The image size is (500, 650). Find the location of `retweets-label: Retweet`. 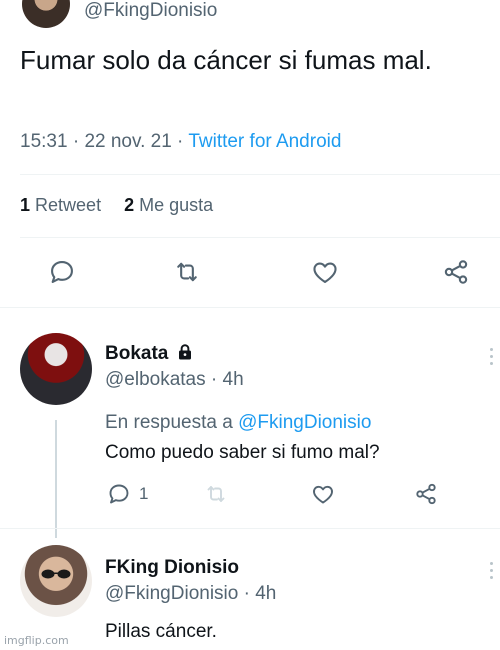

retweets-label: Retweet is located at coordinates (68, 205).